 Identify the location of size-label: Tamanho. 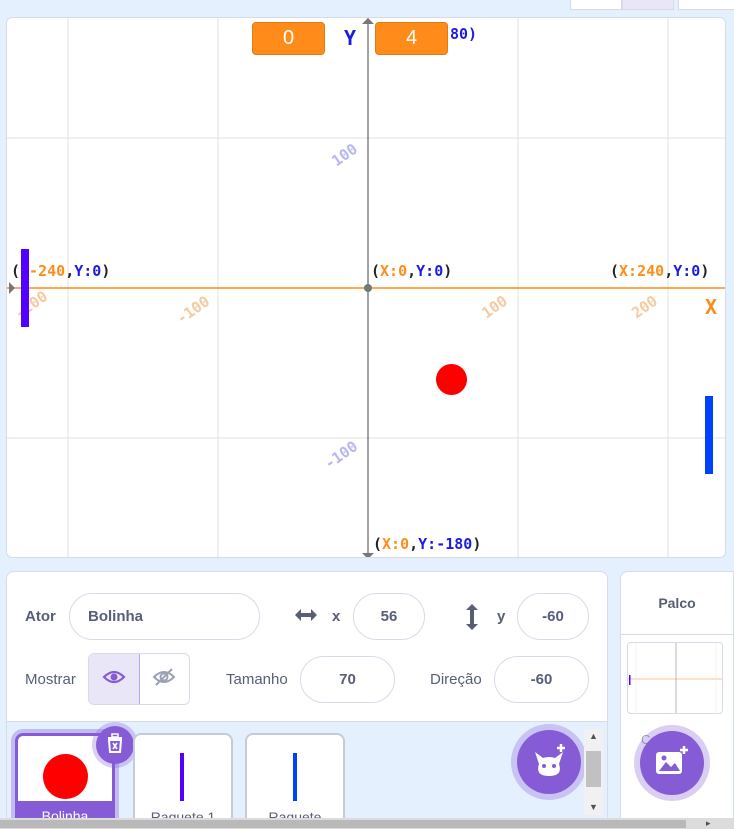
(257, 679).